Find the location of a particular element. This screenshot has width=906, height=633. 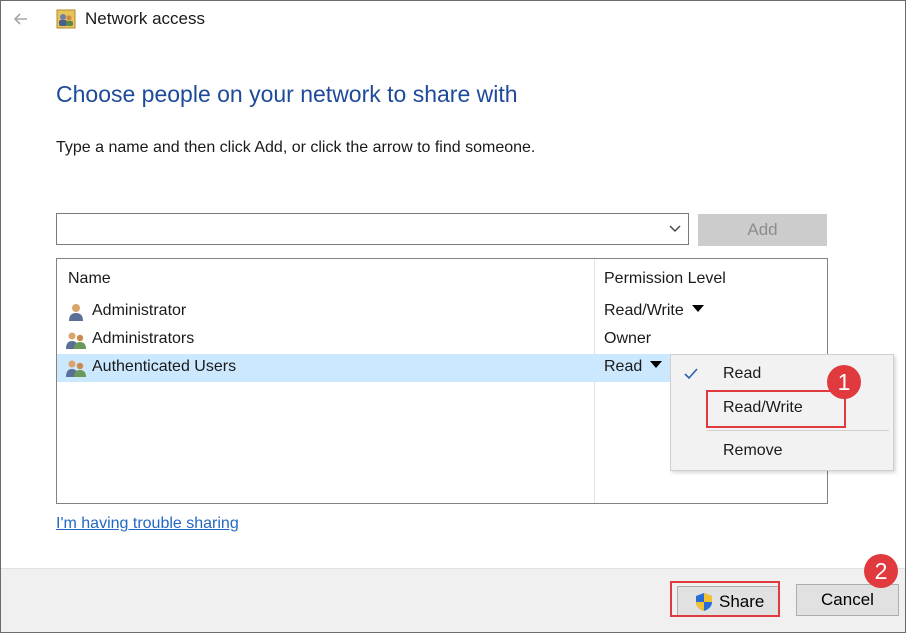

permission-dropdown: Read is located at coordinates (633, 367).